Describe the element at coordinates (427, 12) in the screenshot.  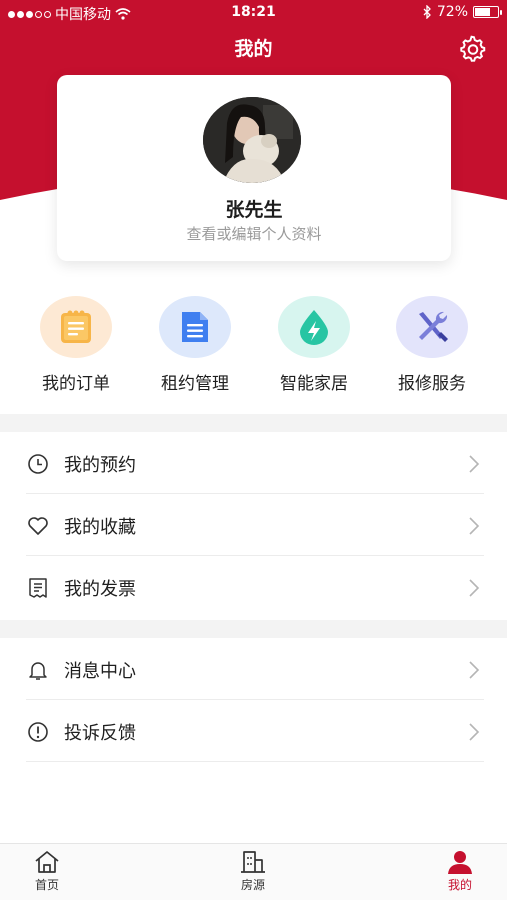
I see `bluetooth-icon` at that location.